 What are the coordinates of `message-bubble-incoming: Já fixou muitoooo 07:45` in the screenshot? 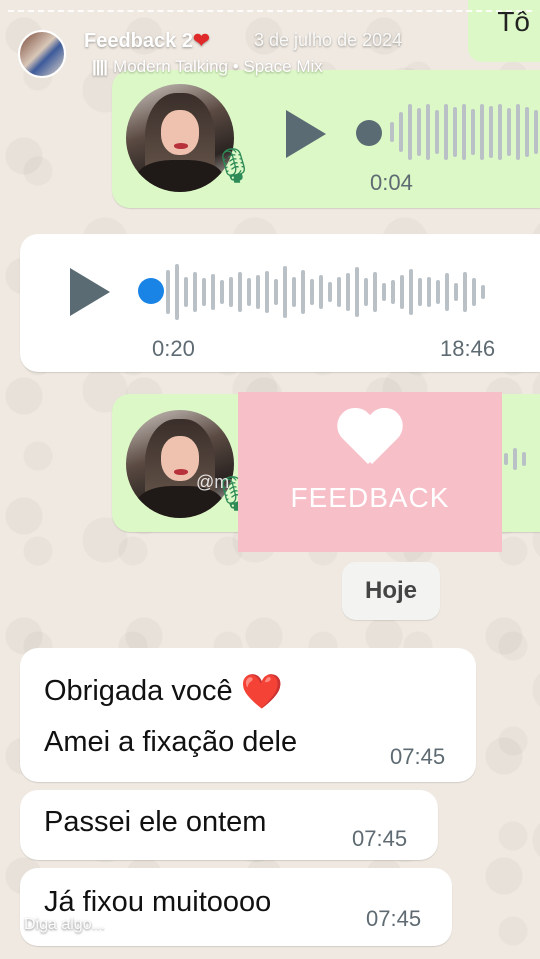 It's located at (236, 907).